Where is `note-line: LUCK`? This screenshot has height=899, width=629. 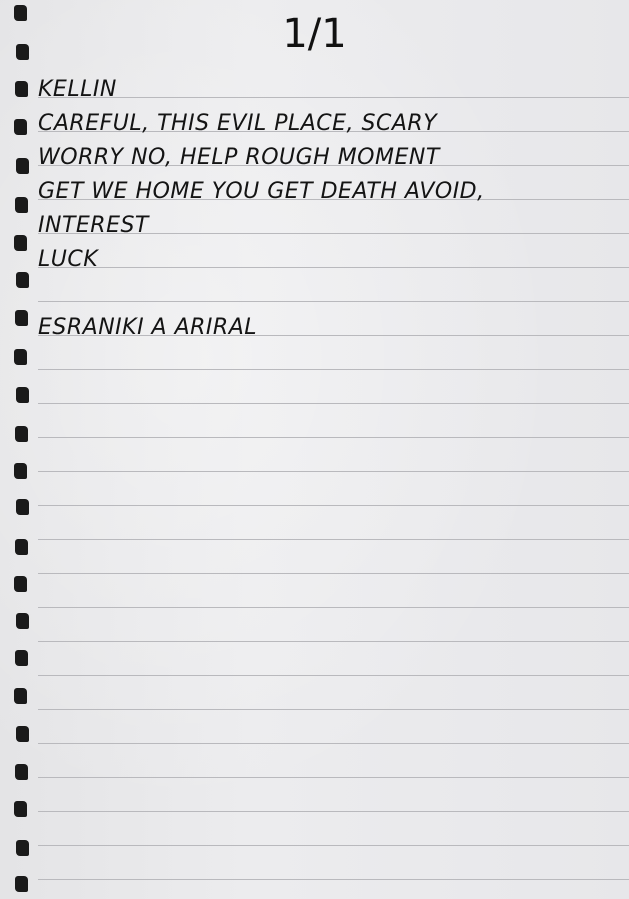
note-line: LUCK is located at coordinates (68, 259).